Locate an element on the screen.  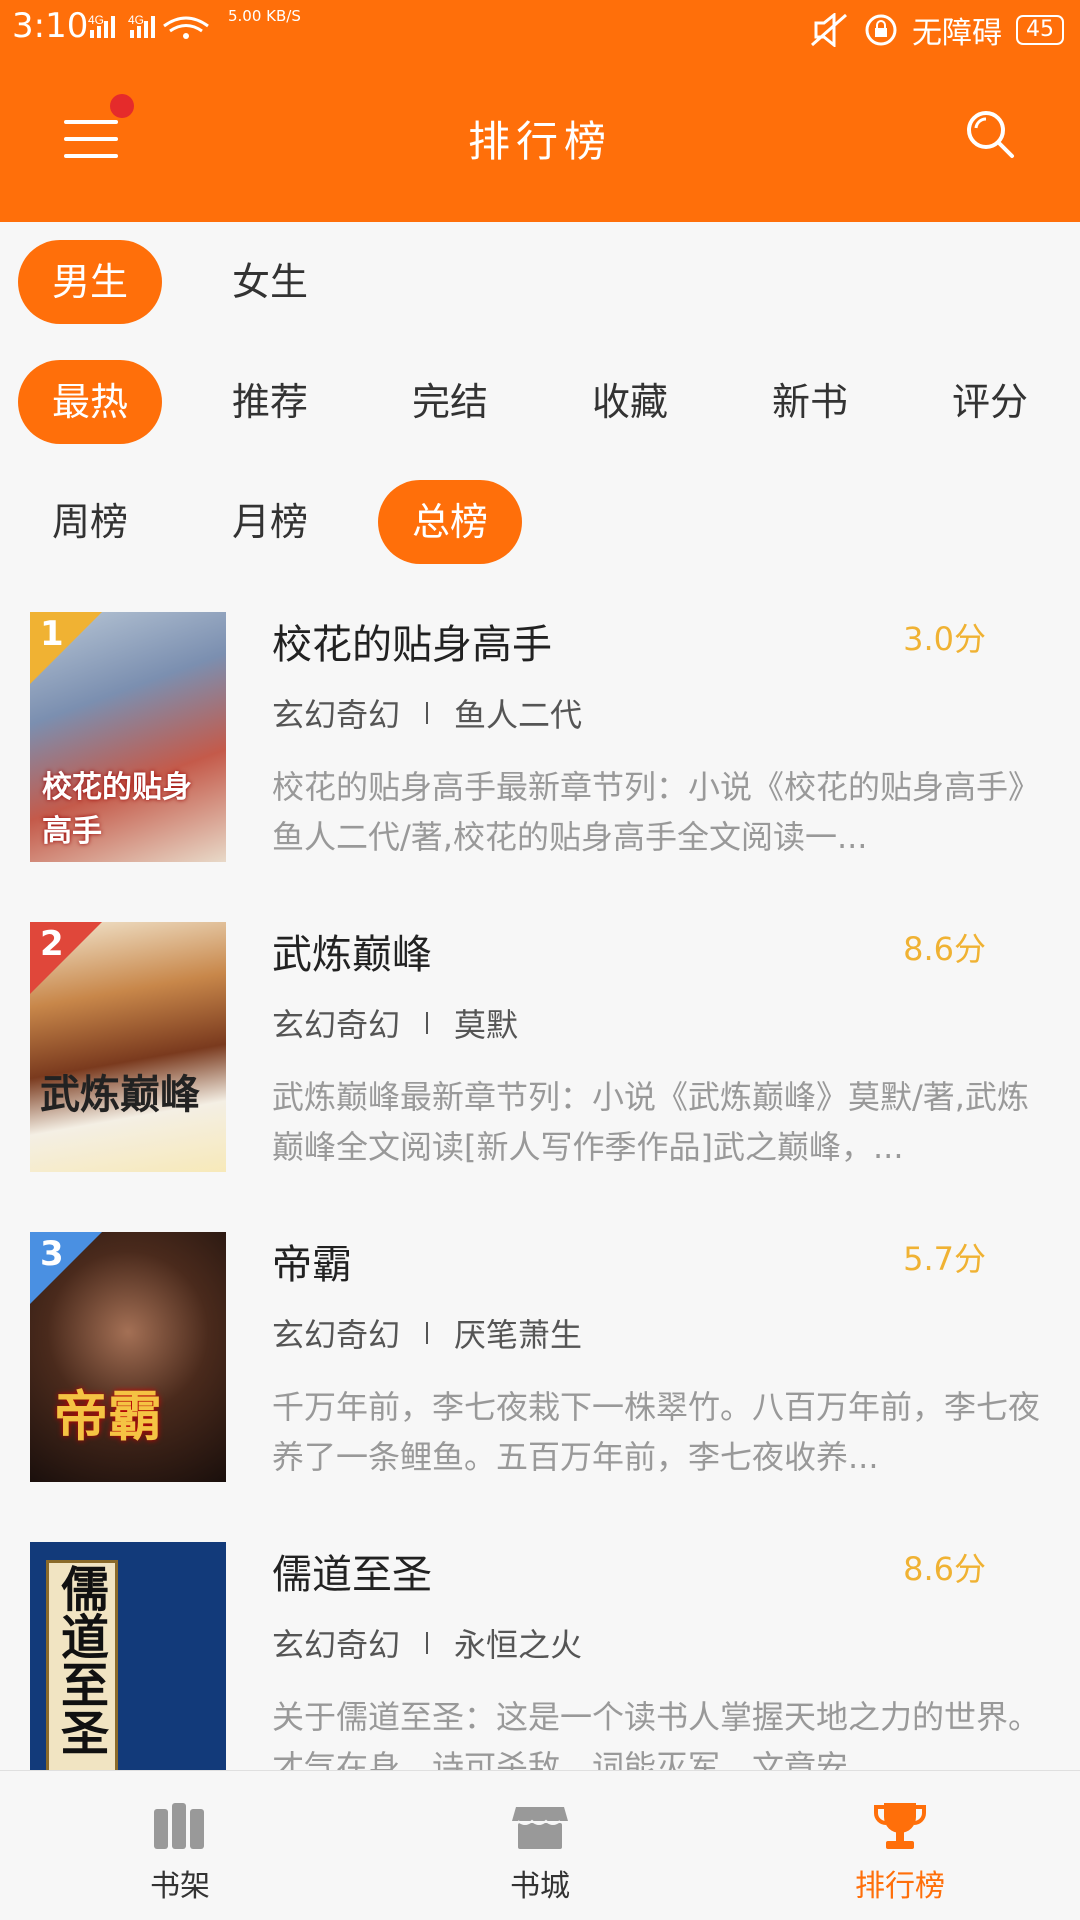
tab-label: 书架 is located at coordinates (180, 1886).